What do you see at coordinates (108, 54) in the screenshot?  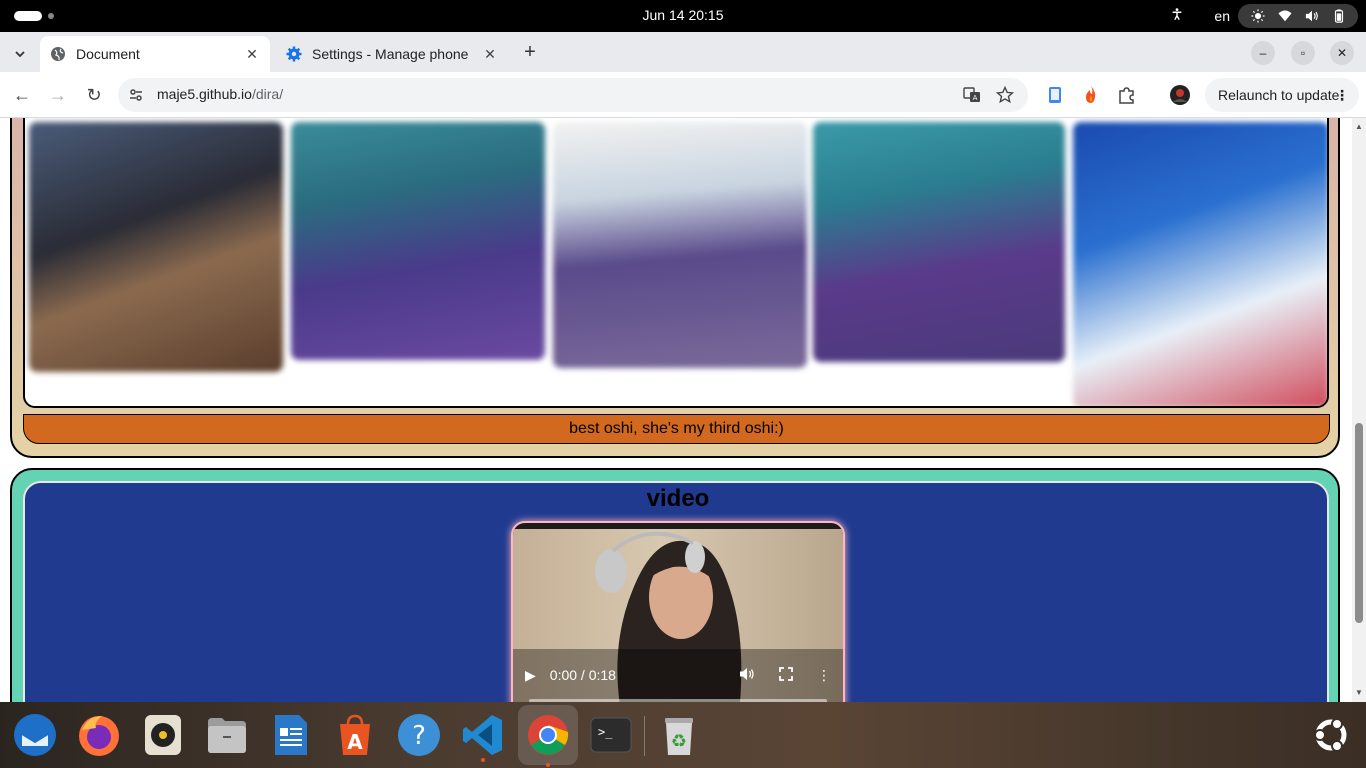 I see `tab-title: Document` at bounding box center [108, 54].